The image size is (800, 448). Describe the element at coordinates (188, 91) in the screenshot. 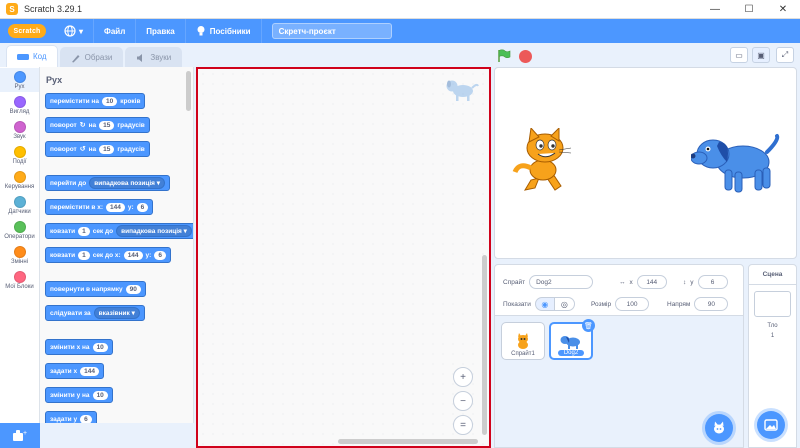

I see `palette-scrollbar` at that location.